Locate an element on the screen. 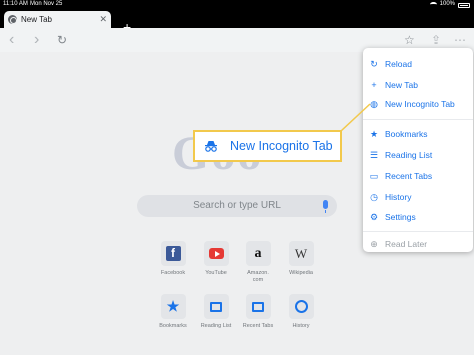  incognito-icon is located at coordinates (211, 146).